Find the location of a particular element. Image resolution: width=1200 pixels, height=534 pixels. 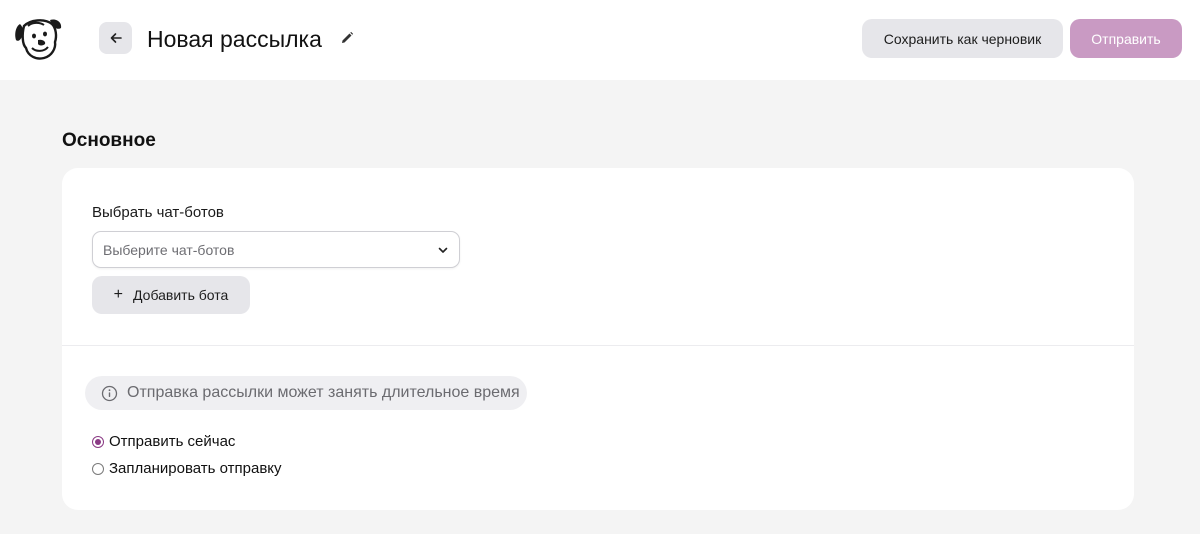

send-button: Отправить is located at coordinates (1126, 38).